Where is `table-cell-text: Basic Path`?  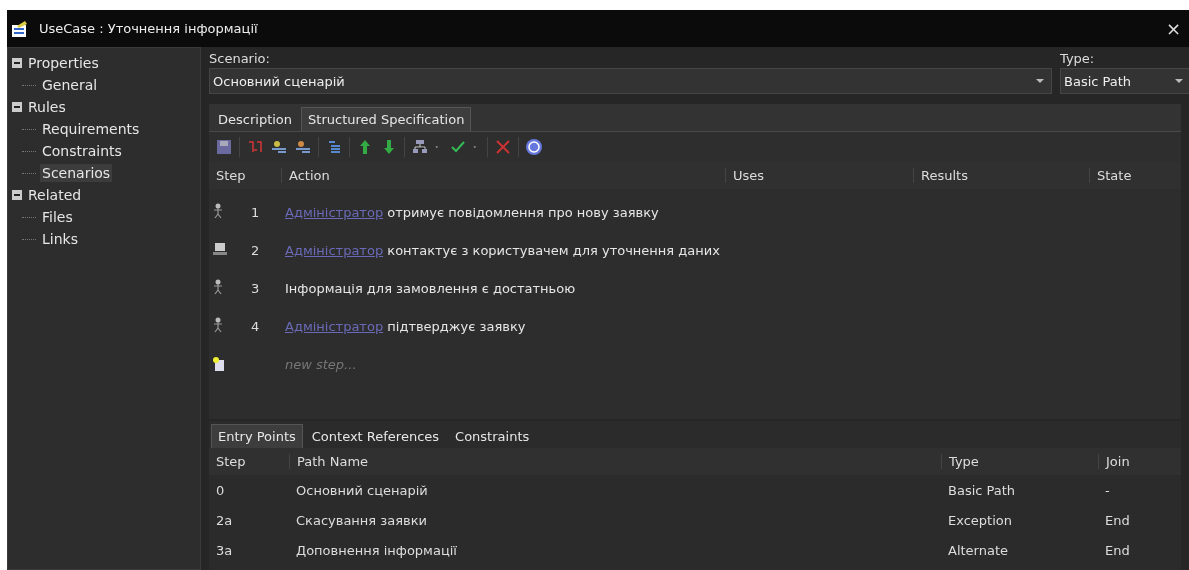 table-cell-text: Basic Path is located at coordinates (982, 490).